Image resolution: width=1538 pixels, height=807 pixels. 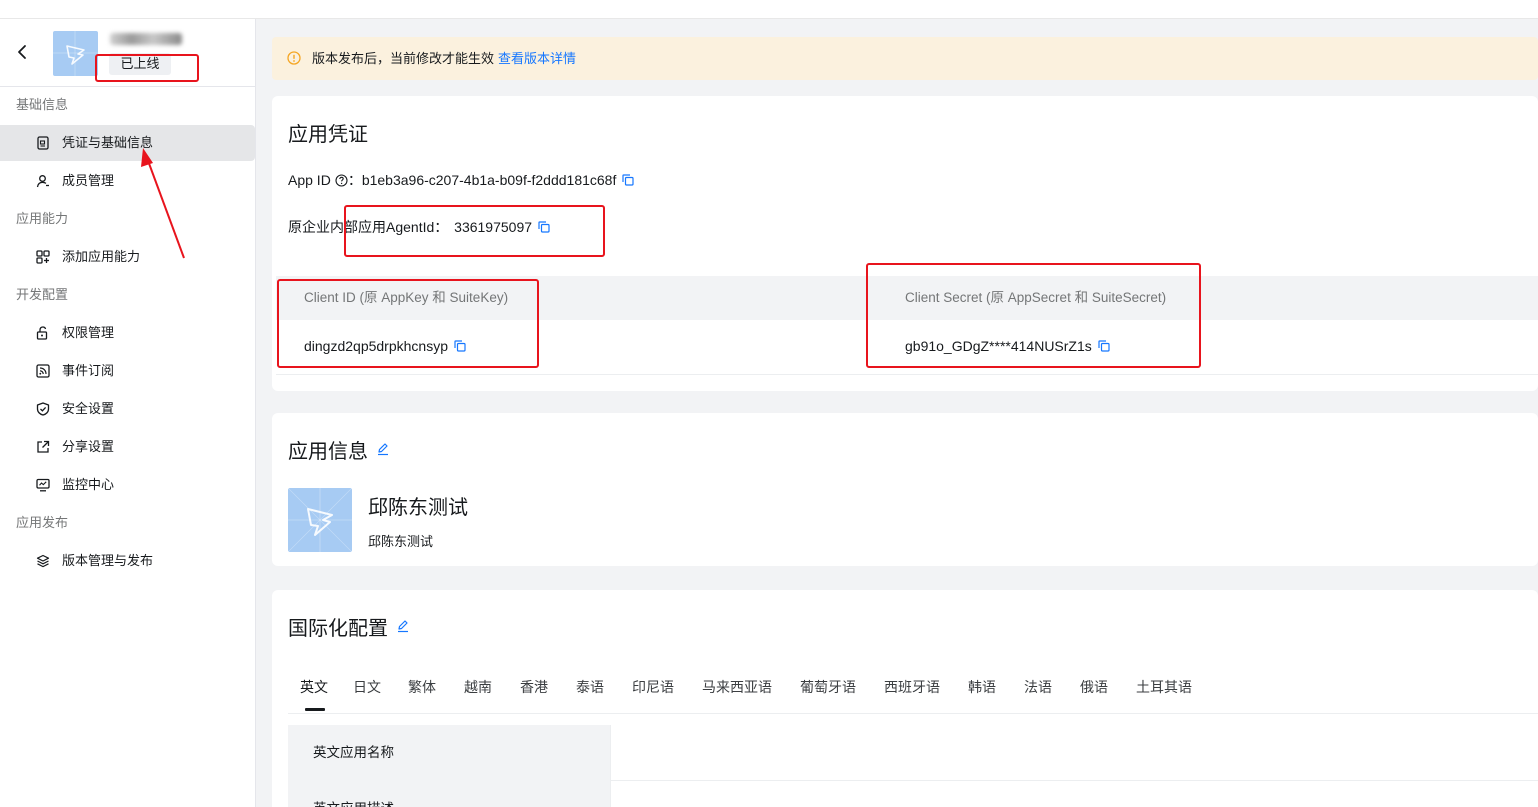 What do you see at coordinates (43, 257) in the screenshot?
I see `grid-plus-icon` at bounding box center [43, 257].